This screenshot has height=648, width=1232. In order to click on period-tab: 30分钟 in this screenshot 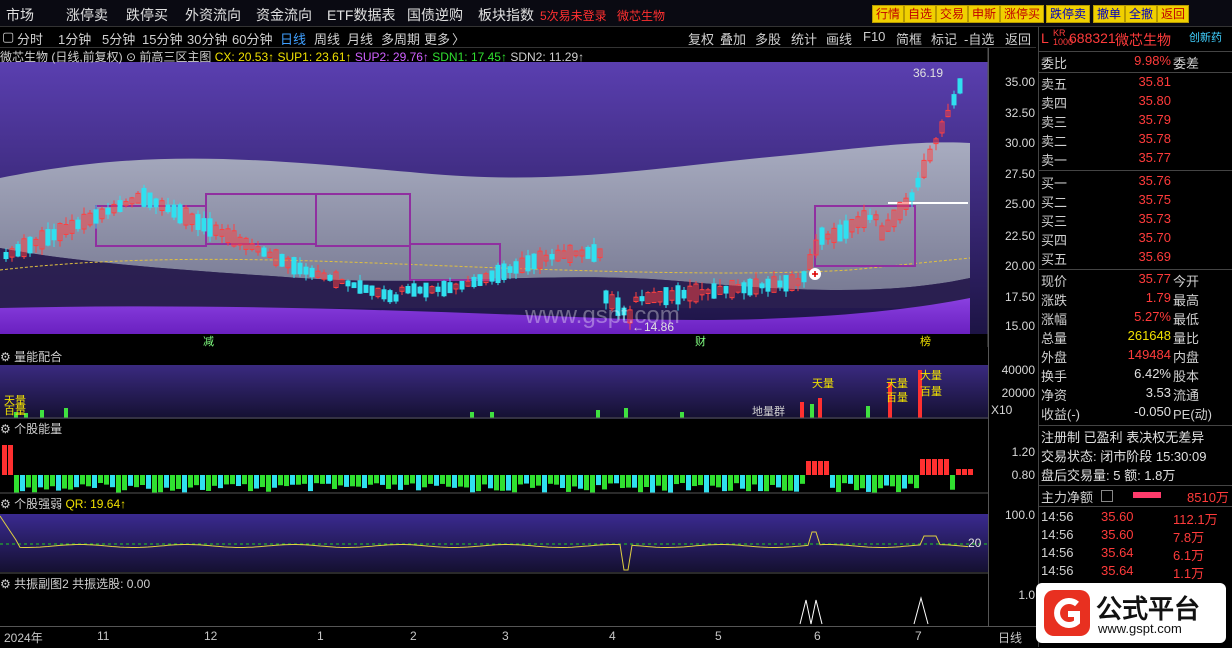, I will do `click(207, 38)`.